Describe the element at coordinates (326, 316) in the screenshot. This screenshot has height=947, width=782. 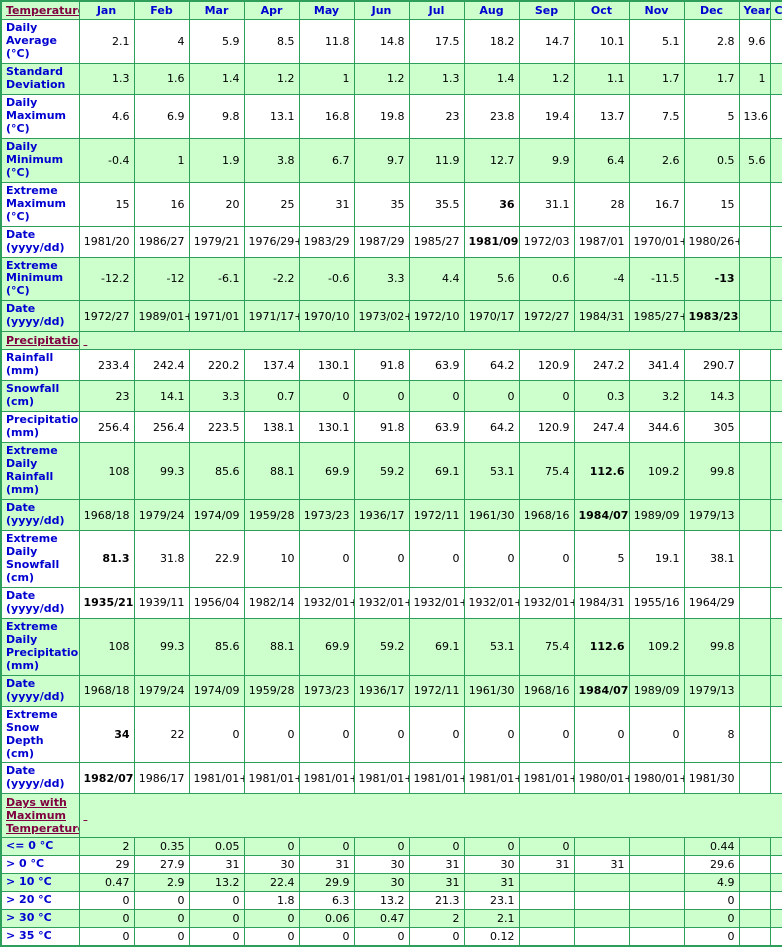
I see `cell-date-yyyy-dd-may: 1970/10` at that location.